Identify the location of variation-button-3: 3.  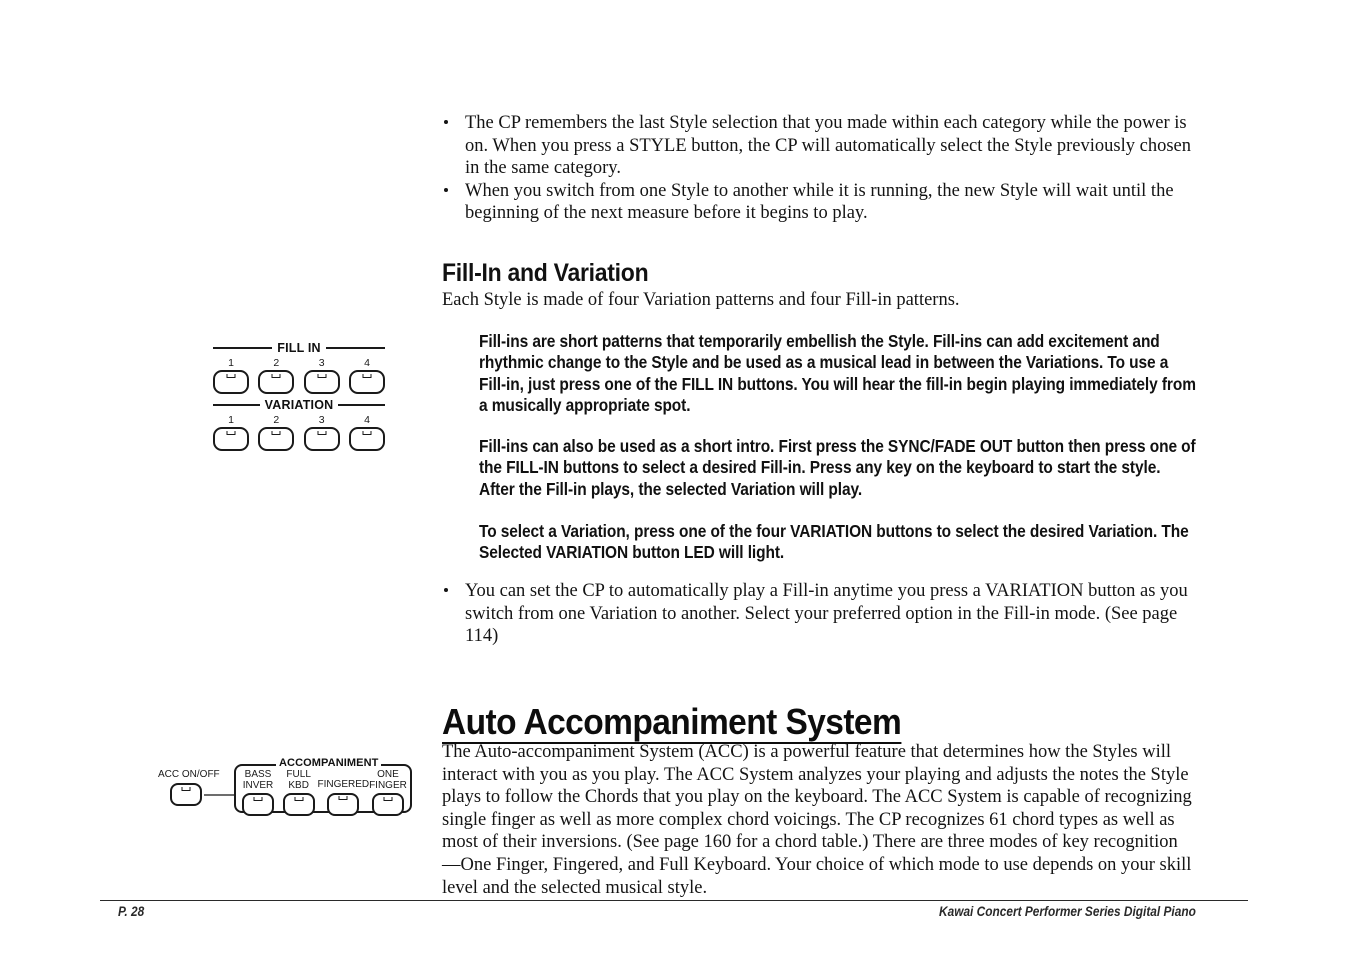
(321, 432).